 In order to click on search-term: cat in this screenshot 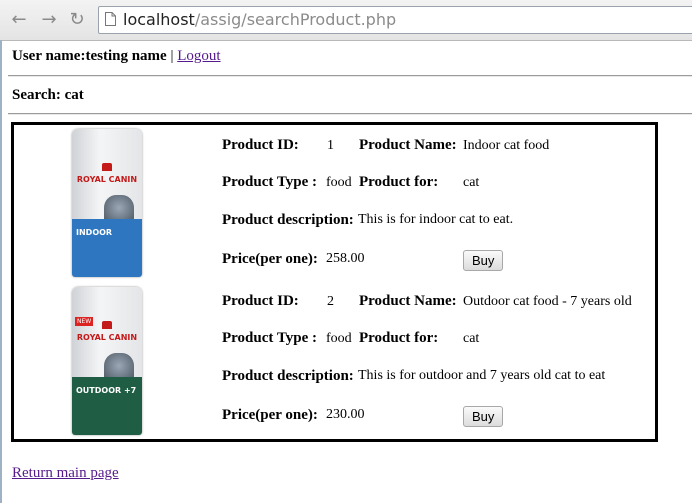, I will do `click(74, 95)`.